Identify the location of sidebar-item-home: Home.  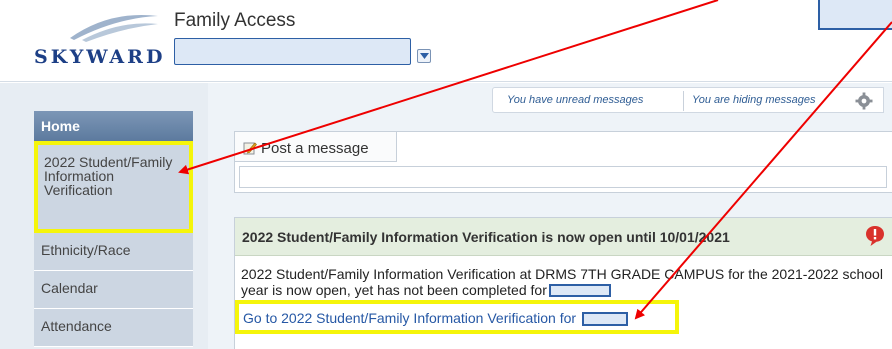
(113, 126).